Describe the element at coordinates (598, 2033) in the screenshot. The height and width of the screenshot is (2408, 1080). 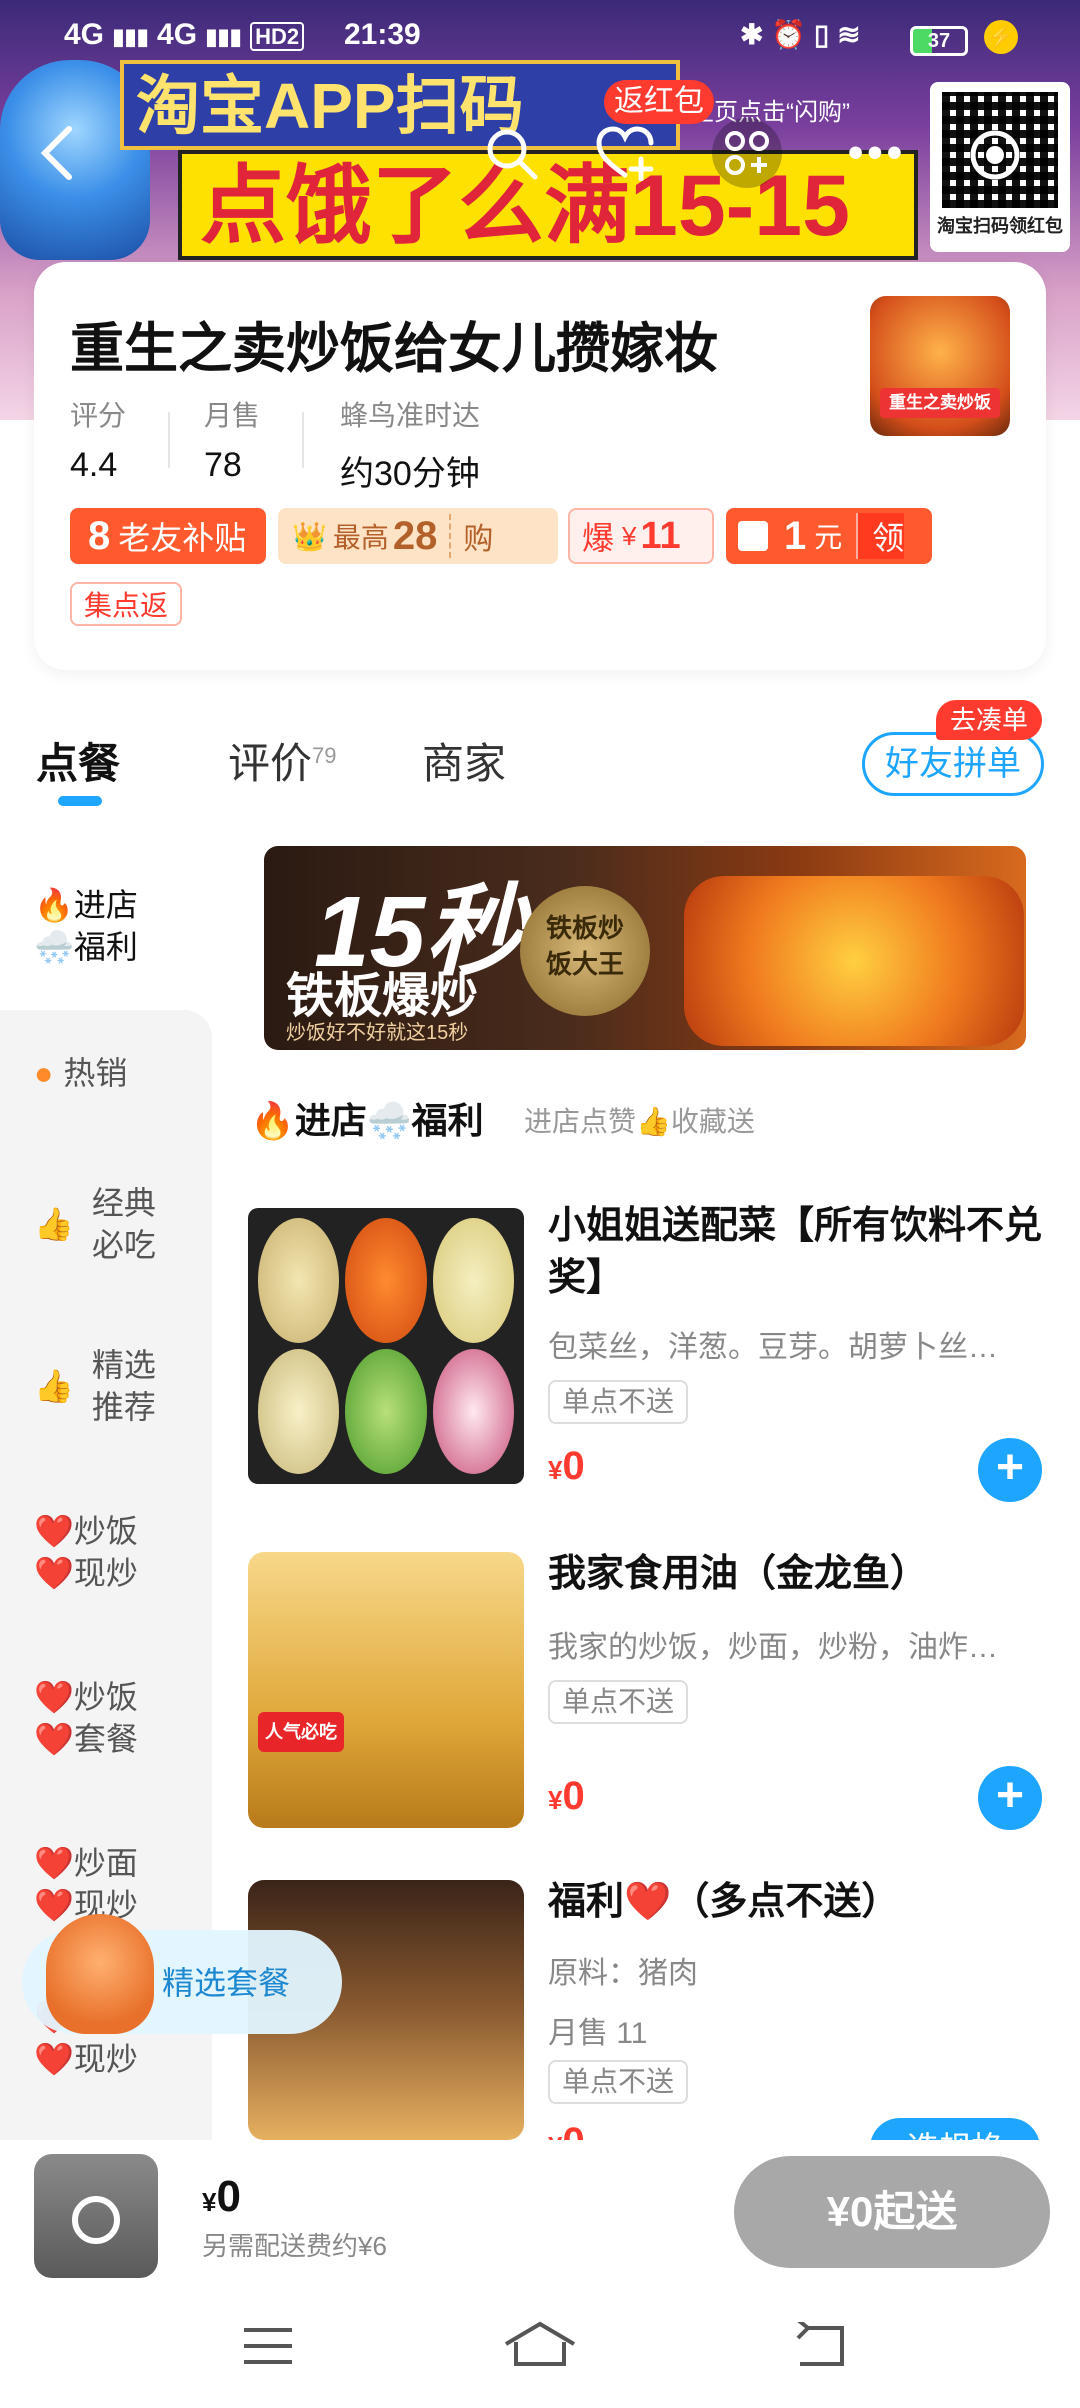
I see `item-monthly-sales: 月售 11` at that location.